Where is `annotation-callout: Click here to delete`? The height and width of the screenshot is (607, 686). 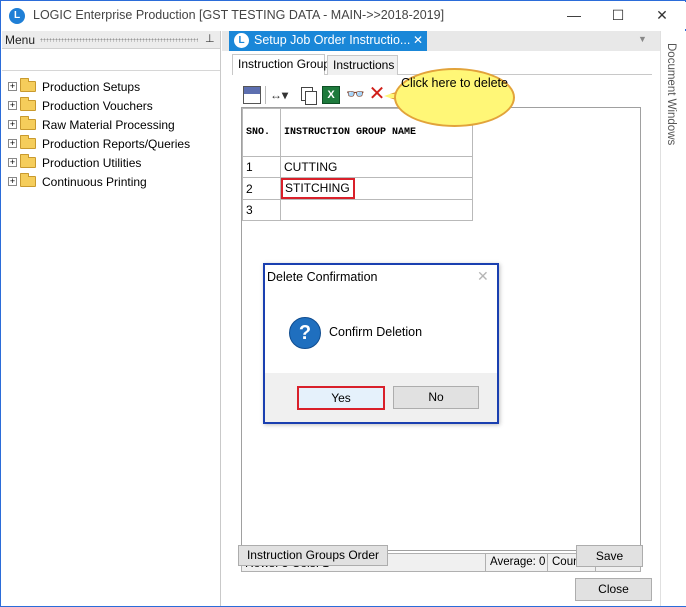 annotation-callout: Click here to delete is located at coordinates (454, 97).